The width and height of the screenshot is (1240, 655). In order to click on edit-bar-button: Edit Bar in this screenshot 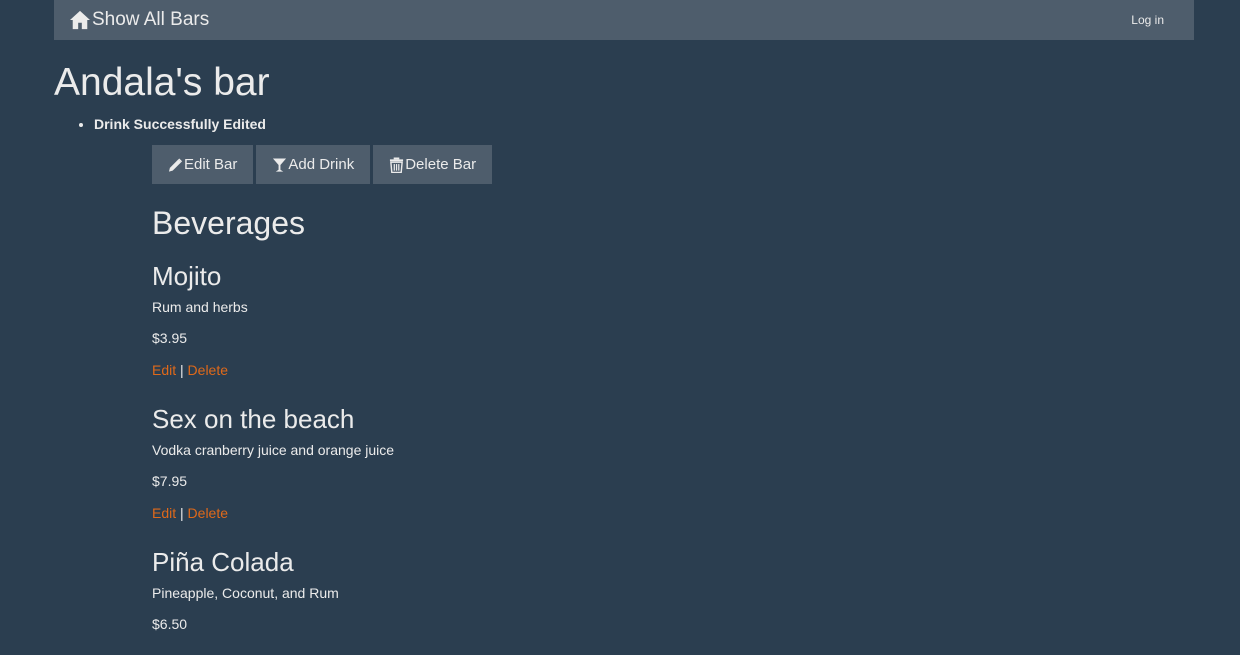, I will do `click(203, 164)`.